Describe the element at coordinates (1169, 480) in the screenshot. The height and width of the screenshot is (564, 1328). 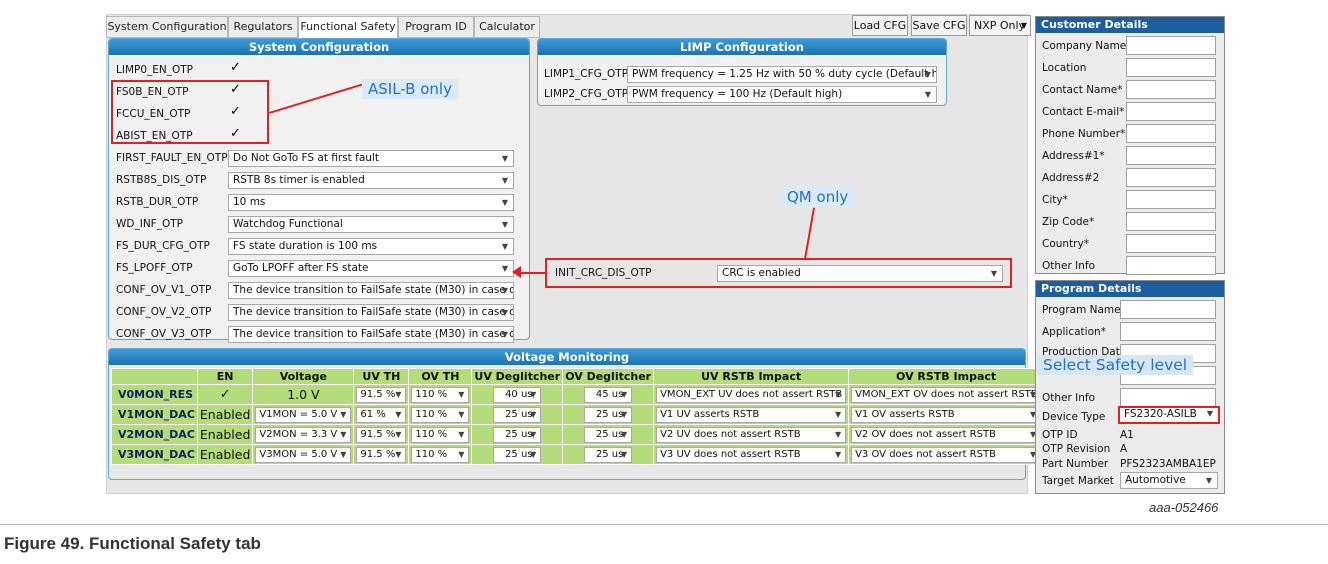
I see `target-market-dropdown: Automotive ▼` at that location.